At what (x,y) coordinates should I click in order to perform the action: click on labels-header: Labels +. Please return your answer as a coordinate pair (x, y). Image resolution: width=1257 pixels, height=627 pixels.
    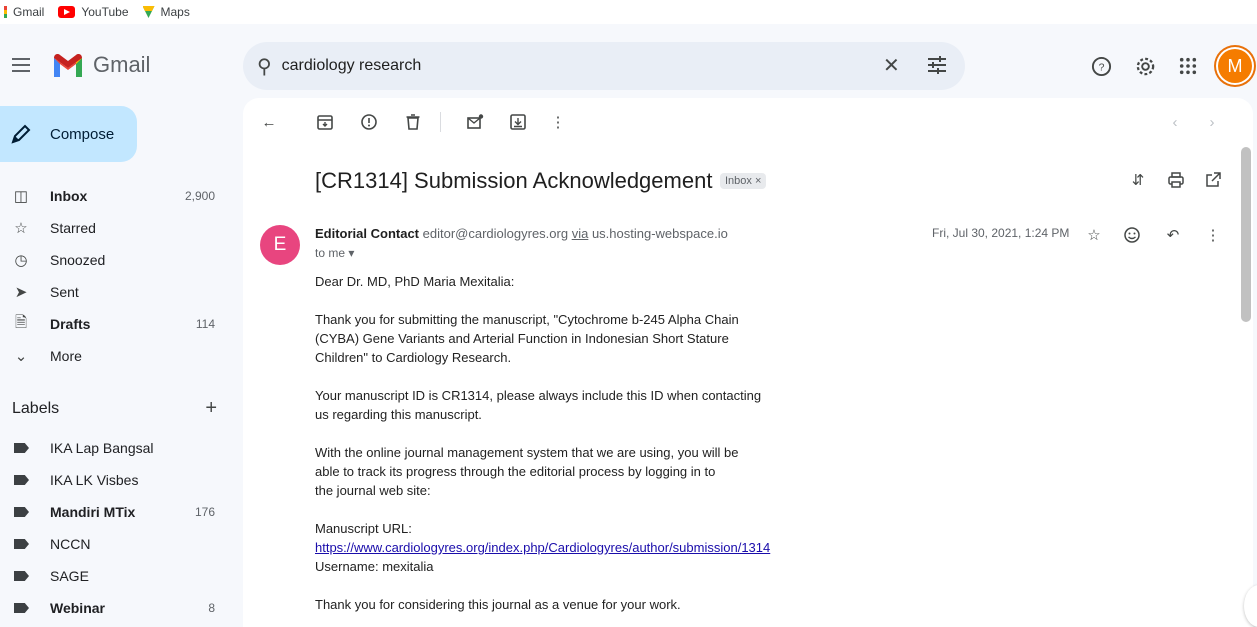
    Looking at the image, I should click on (114, 408).